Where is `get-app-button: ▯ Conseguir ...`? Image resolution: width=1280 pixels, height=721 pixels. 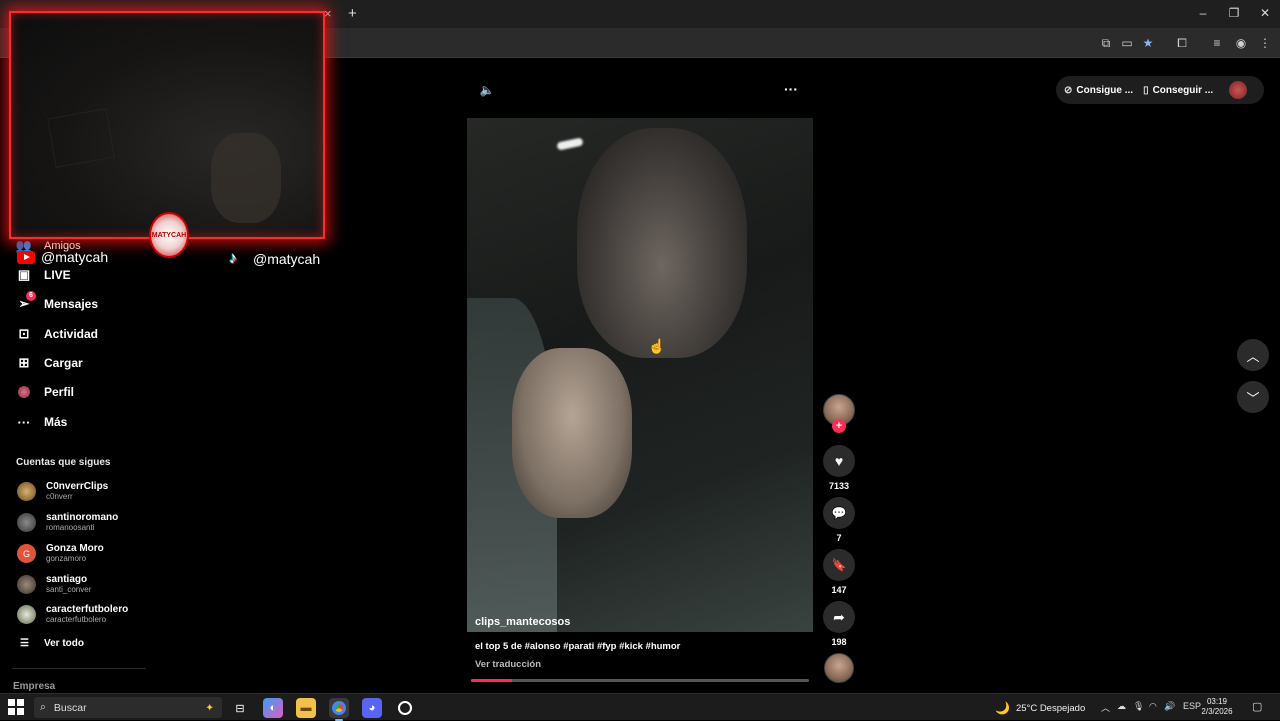
get-app-button: ▯ Conseguir ... is located at coordinates (1178, 90).